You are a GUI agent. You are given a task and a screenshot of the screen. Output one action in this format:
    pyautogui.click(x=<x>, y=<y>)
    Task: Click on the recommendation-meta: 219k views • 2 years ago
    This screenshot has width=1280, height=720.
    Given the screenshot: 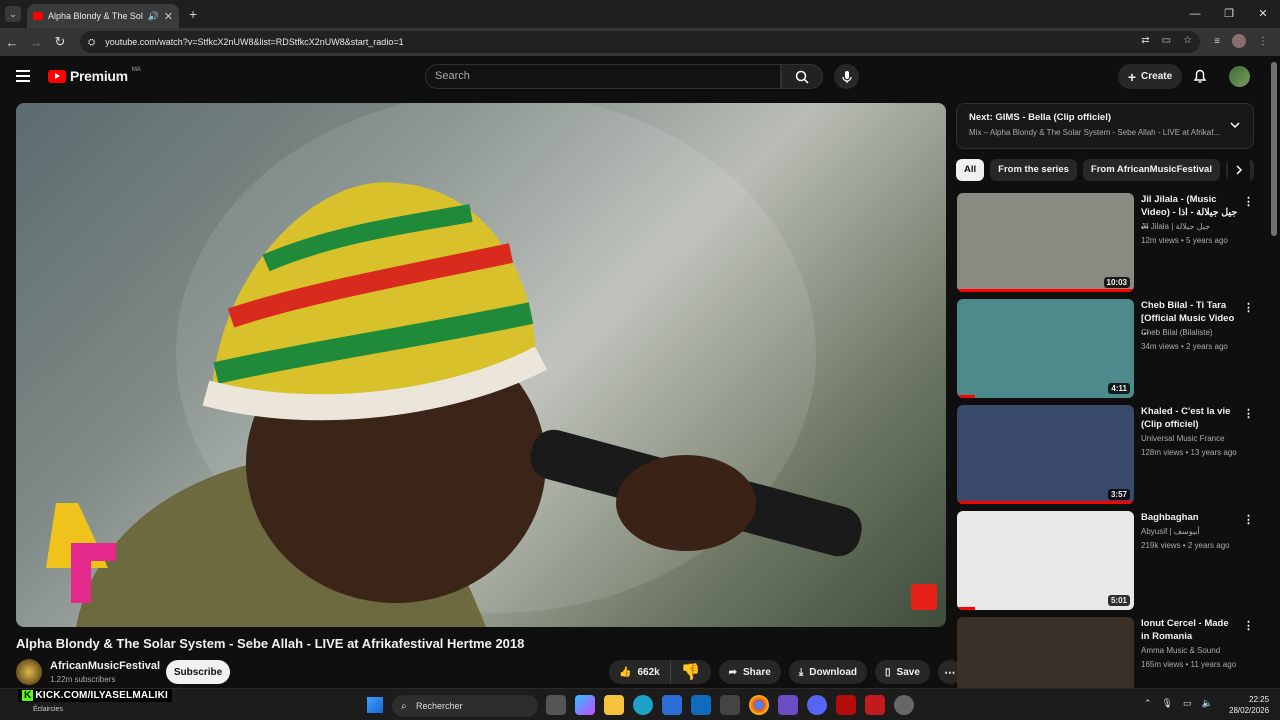 What is the action you would take?
    pyautogui.click(x=1185, y=545)
    